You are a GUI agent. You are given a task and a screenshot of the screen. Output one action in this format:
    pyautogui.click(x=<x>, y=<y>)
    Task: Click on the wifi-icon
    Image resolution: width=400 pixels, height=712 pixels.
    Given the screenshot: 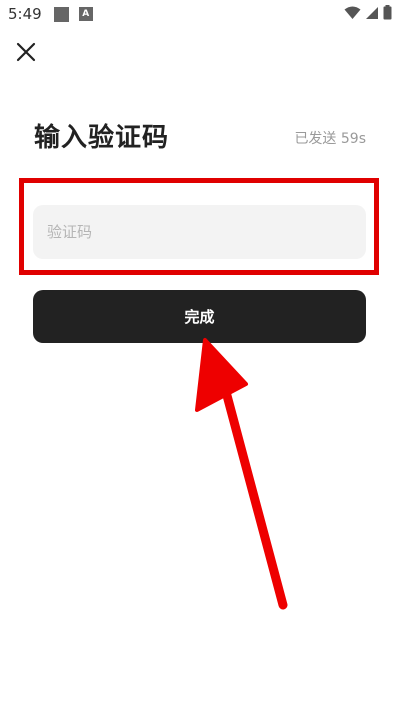 What is the action you would take?
    pyautogui.click(x=352, y=12)
    